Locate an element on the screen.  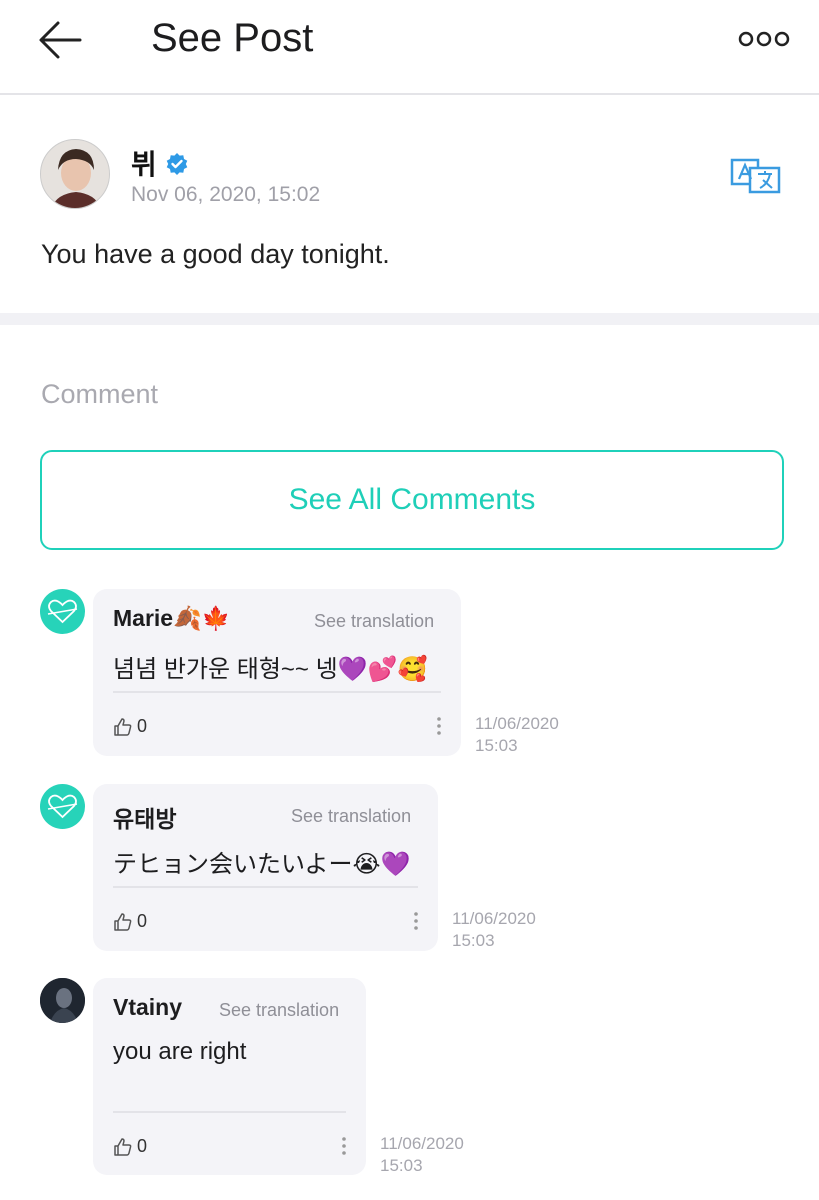
top-app-bar: See Post is located at coordinates (409, 47).